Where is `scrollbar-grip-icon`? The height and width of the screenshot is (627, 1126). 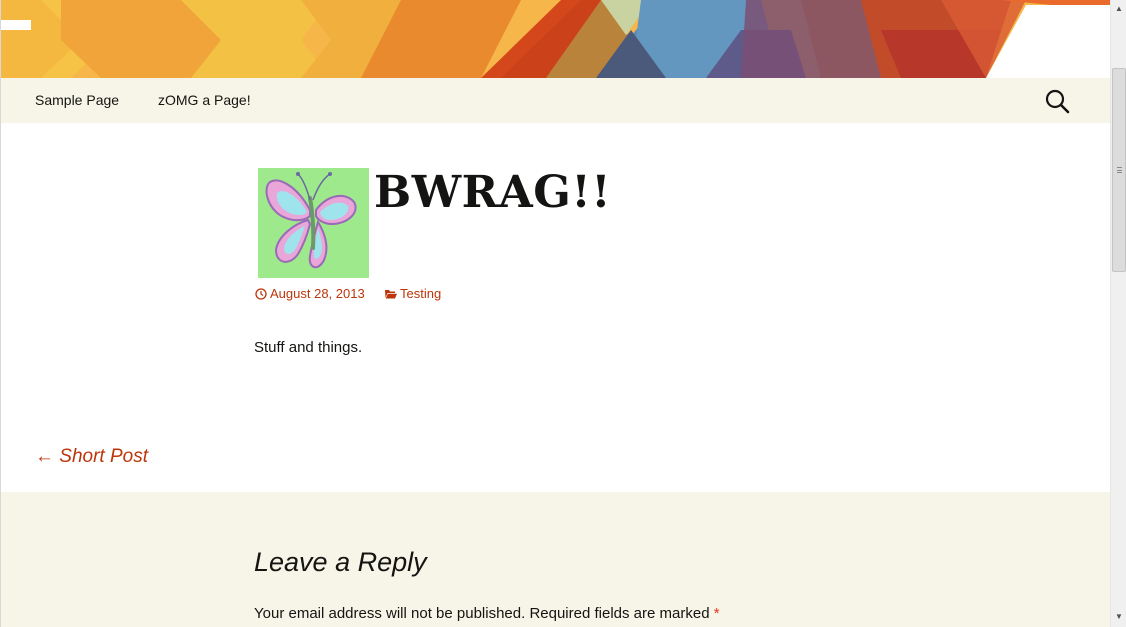
scrollbar-grip-icon is located at coordinates (1119, 170).